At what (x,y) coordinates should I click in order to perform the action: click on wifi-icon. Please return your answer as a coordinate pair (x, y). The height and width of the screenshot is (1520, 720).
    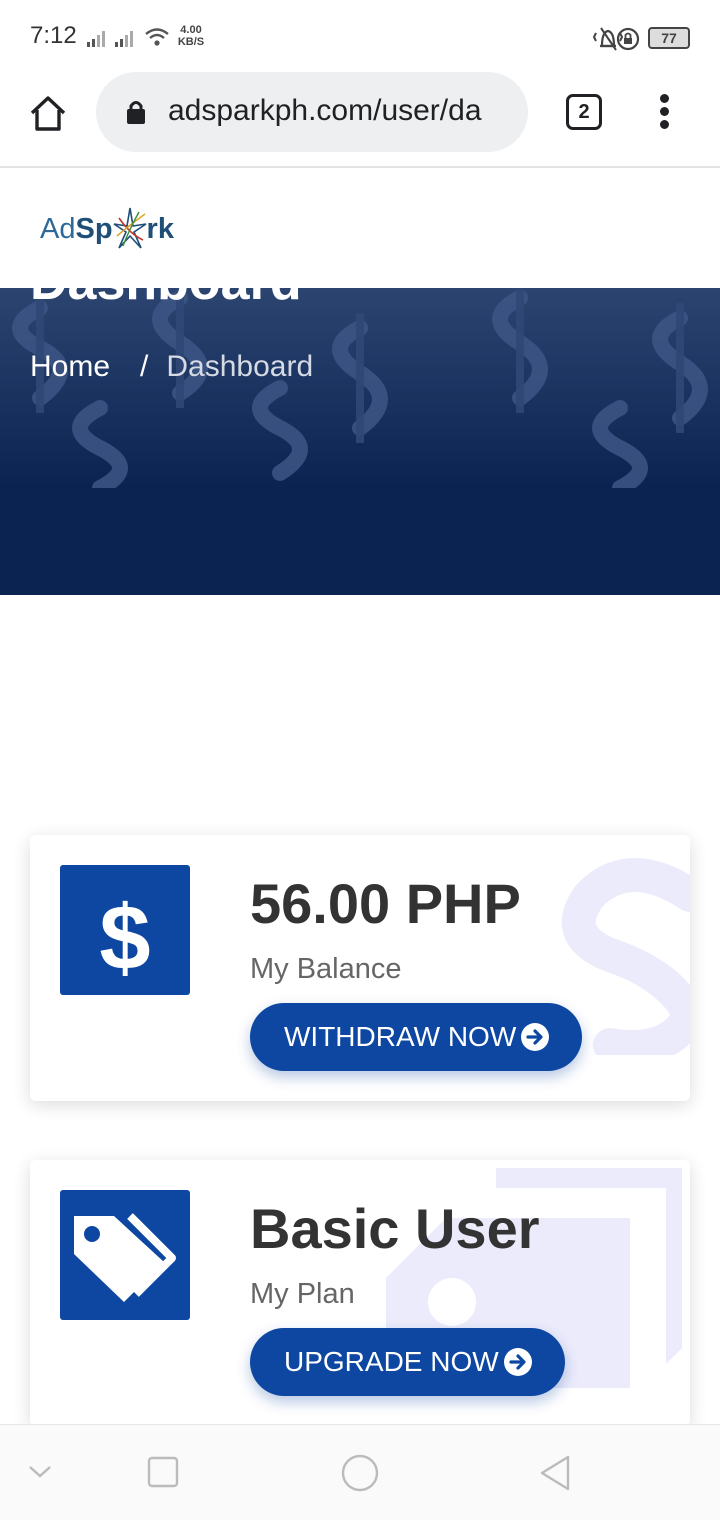
    Looking at the image, I should click on (157, 37).